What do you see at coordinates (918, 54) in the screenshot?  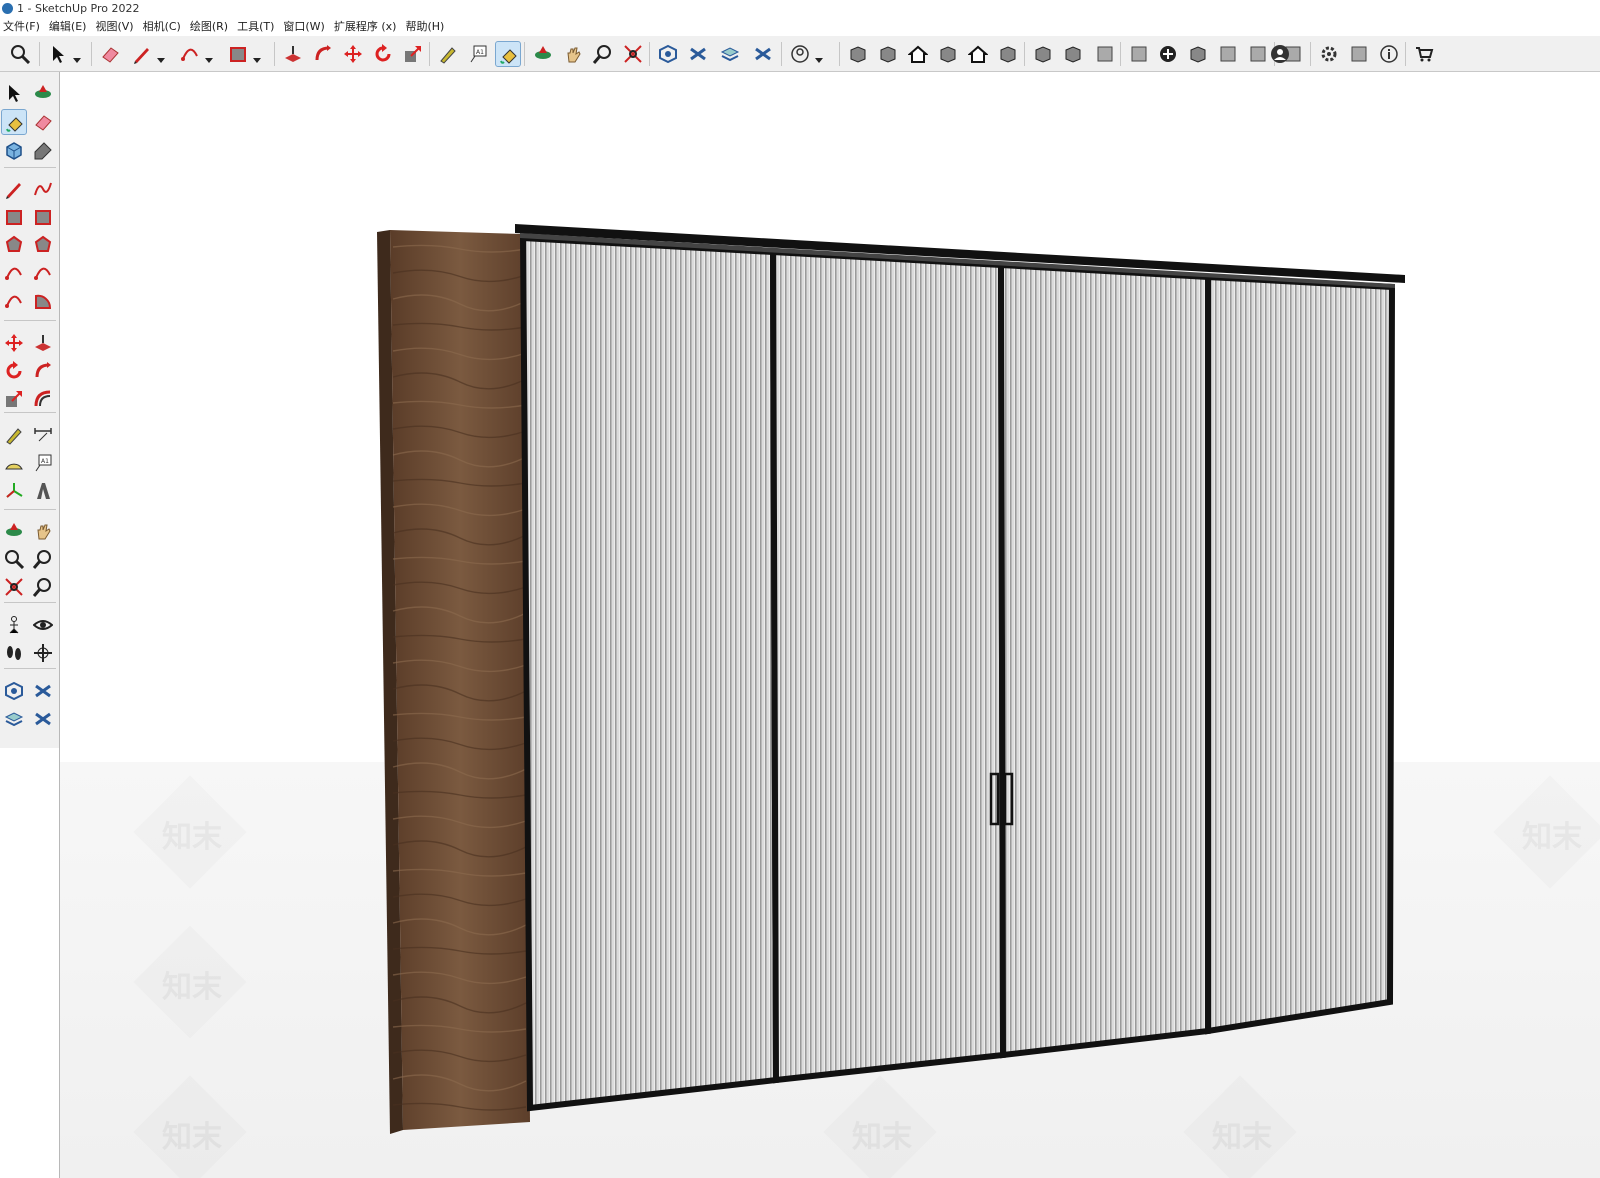 I see `front-view-button` at bounding box center [918, 54].